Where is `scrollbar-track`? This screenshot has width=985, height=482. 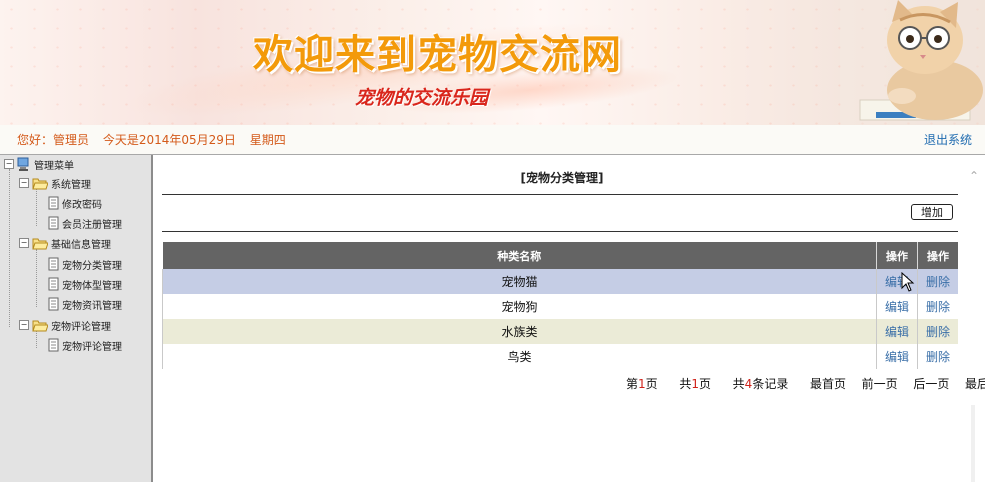
scrollbar-track is located at coordinates (973, 443).